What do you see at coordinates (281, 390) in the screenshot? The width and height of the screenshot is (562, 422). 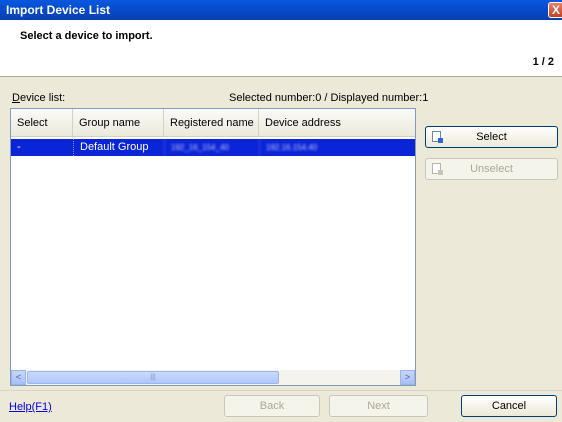 I see `footer-divider` at bounding box center [281, 390].